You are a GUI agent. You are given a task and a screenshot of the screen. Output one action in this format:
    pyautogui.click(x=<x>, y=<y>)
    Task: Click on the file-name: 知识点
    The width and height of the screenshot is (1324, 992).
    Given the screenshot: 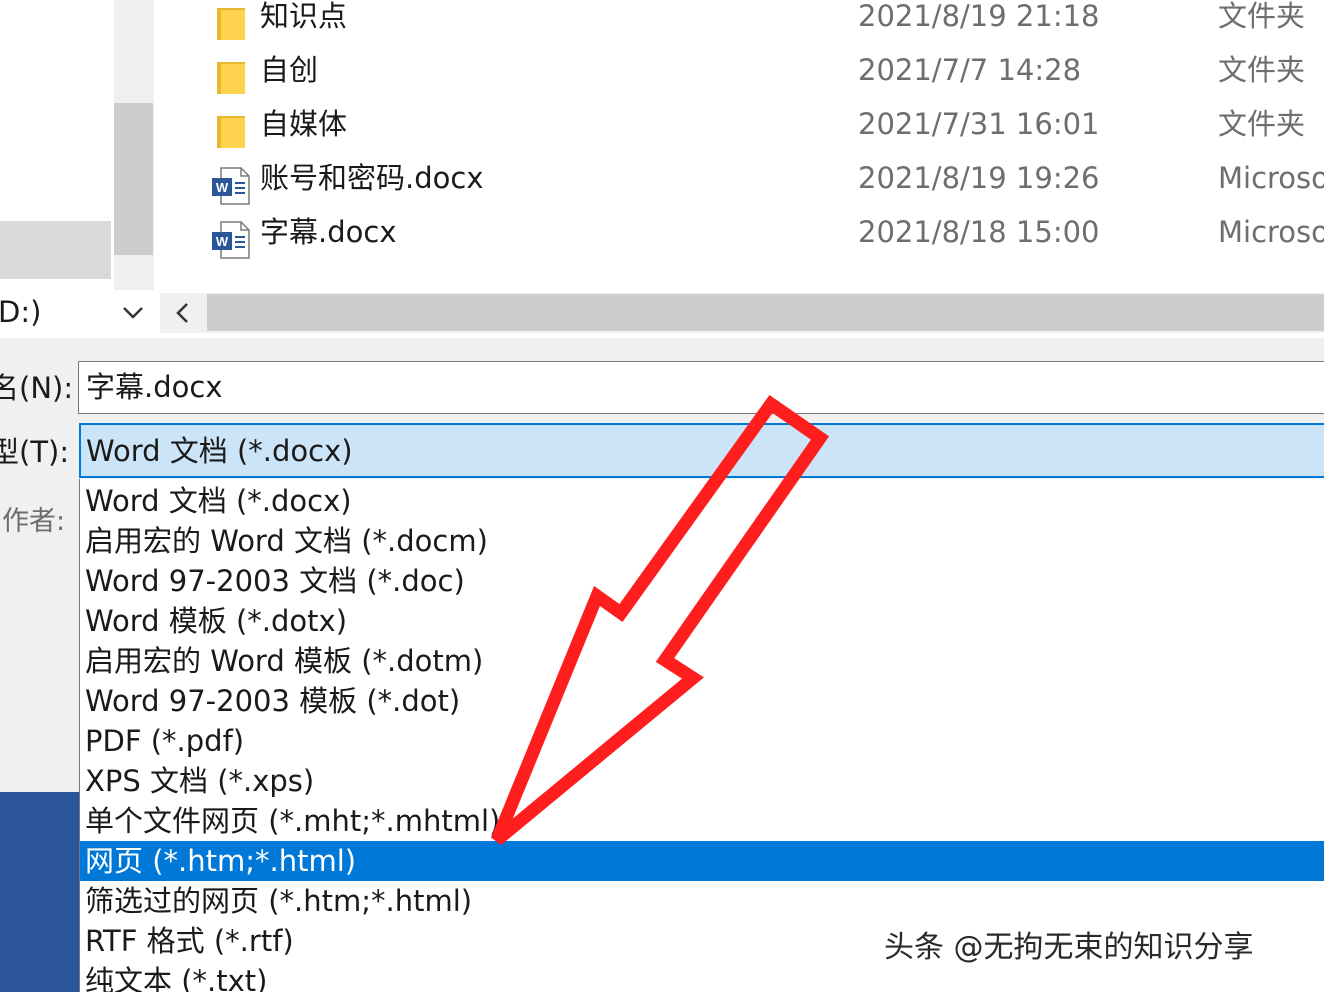 What is the action you would take?
    pyautogui.click(x=304, y=16)
    